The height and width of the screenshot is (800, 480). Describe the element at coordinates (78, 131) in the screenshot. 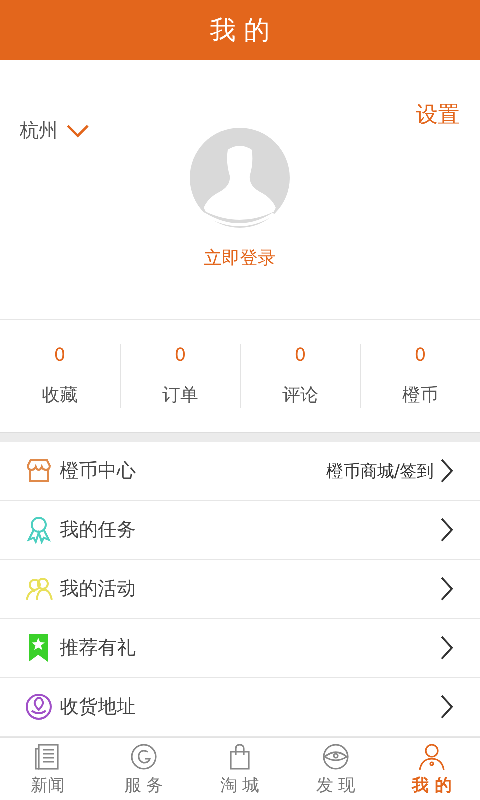

I see `chevron-down-icon` at that location.